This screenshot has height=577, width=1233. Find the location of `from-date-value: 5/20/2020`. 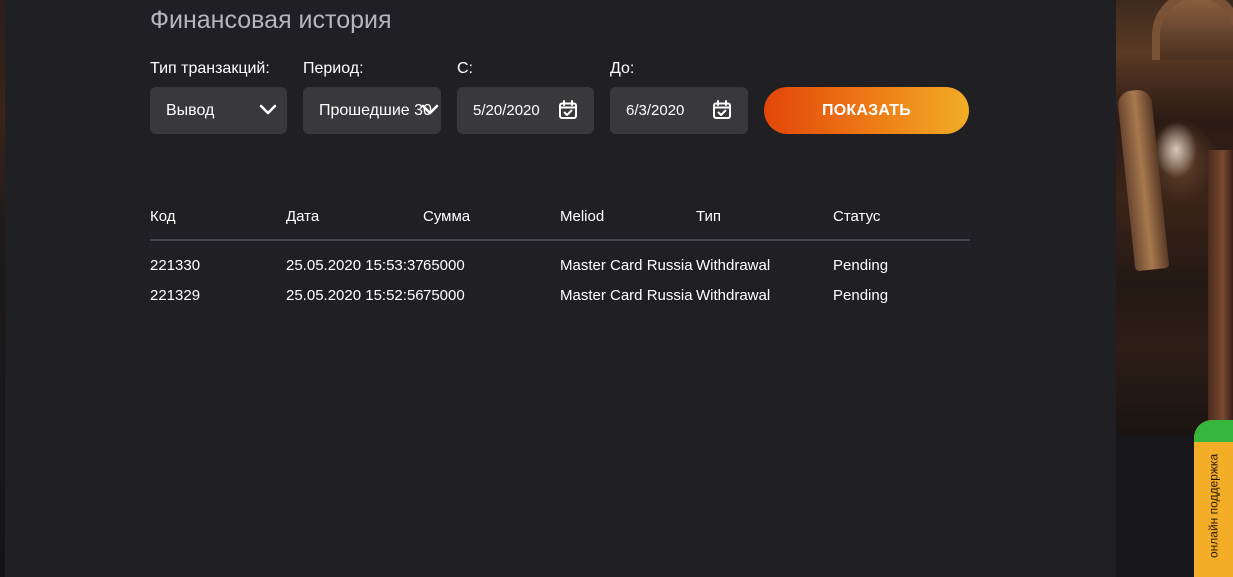

from-date-value: 5/20/2020 is located at coordinates (506, 110).